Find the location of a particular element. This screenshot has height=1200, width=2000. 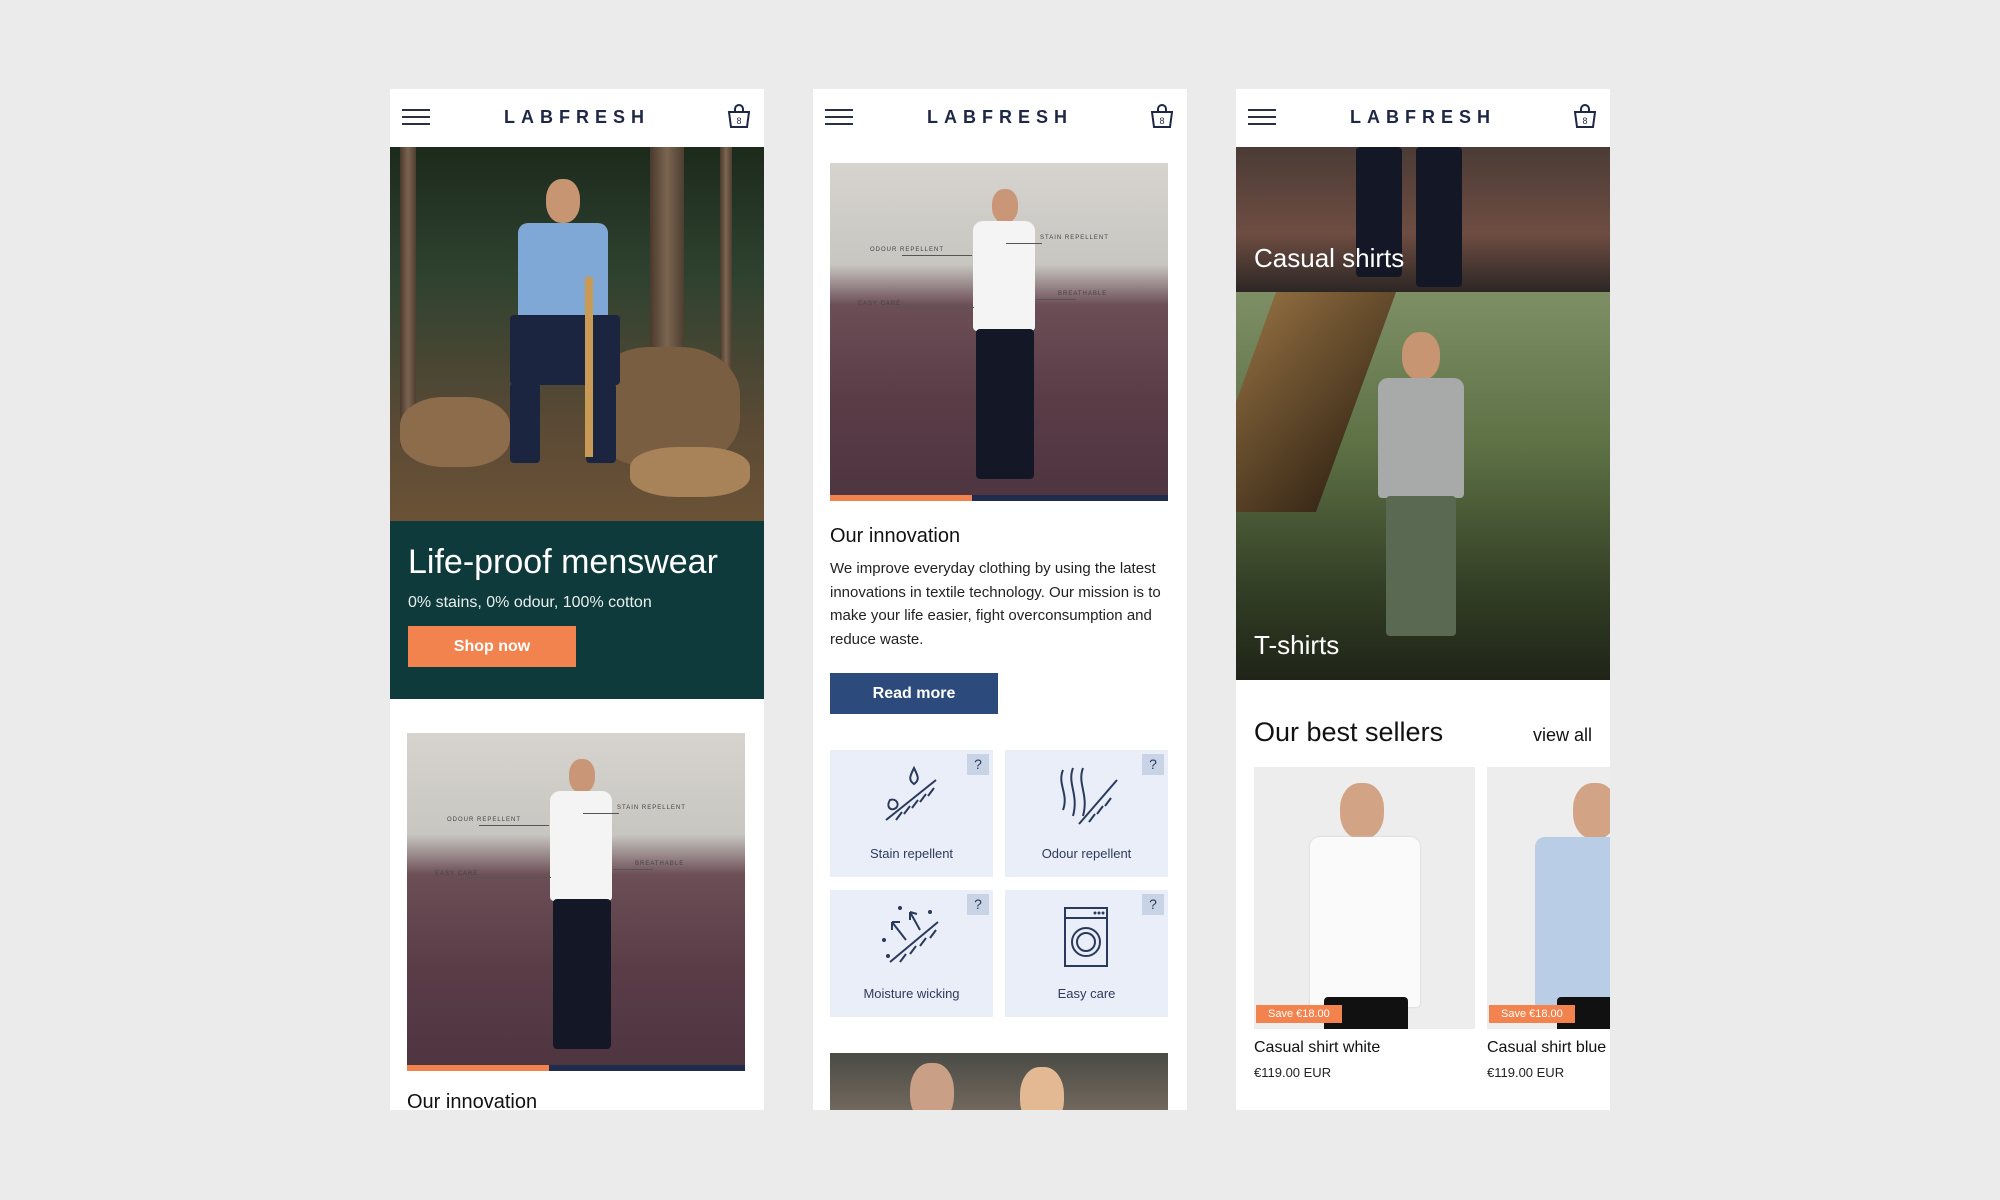

feature-label: Moisture wicking is located at coordinates (911, 993).